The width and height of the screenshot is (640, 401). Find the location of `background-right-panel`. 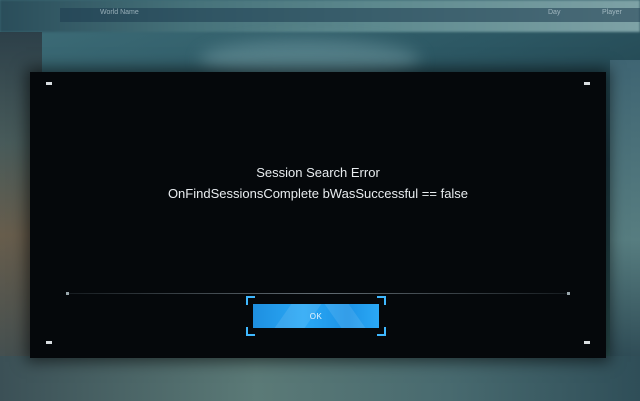

background-right-panel is located at coordinates (625, 210).